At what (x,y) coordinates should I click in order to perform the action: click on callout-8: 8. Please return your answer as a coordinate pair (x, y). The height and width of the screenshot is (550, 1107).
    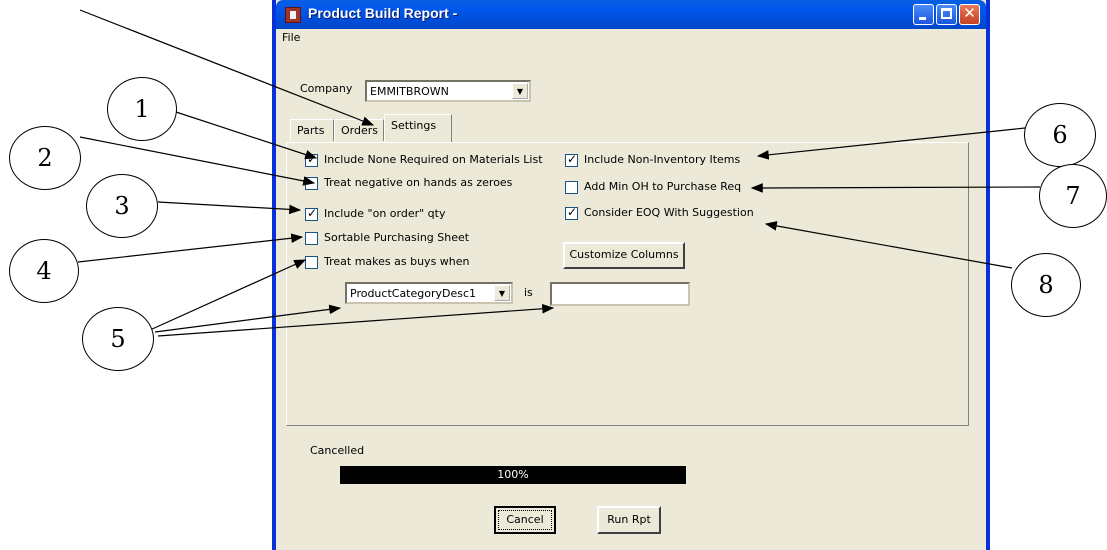
    Looking at the image, I should click on (1046, 285).